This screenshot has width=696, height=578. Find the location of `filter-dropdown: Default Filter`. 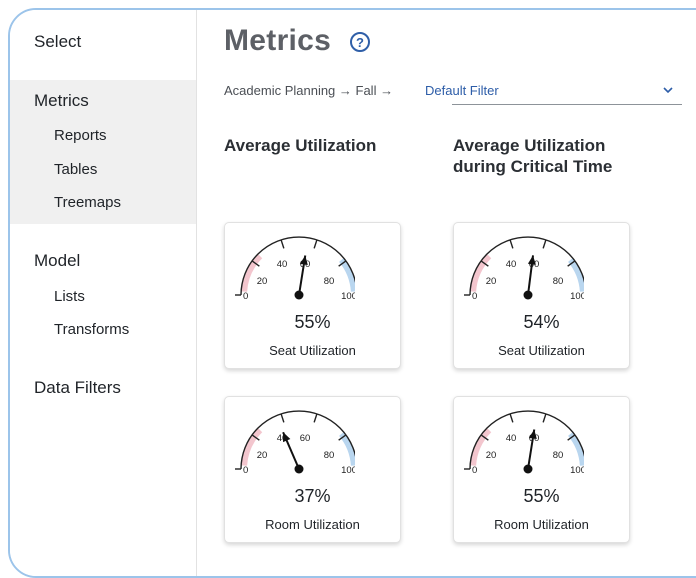

filter-dropdown: Default Filter is located at coordinates (553, 93).